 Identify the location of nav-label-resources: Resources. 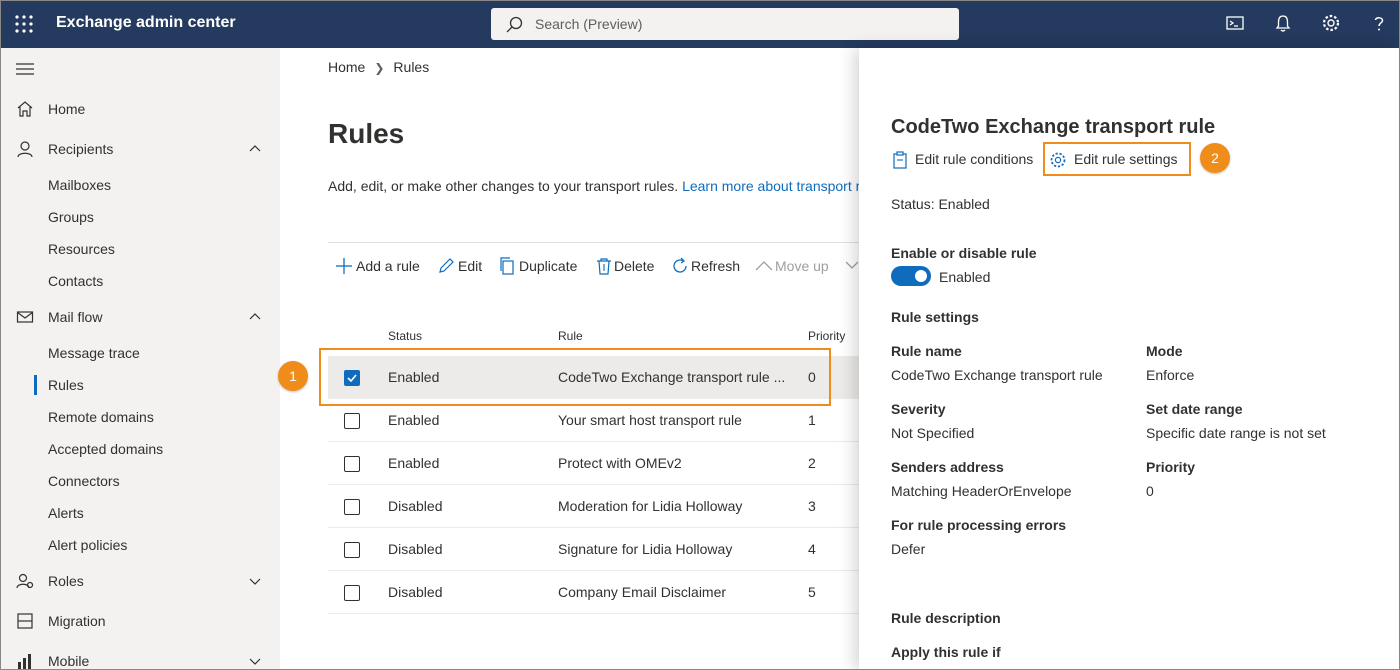
(81, 249).